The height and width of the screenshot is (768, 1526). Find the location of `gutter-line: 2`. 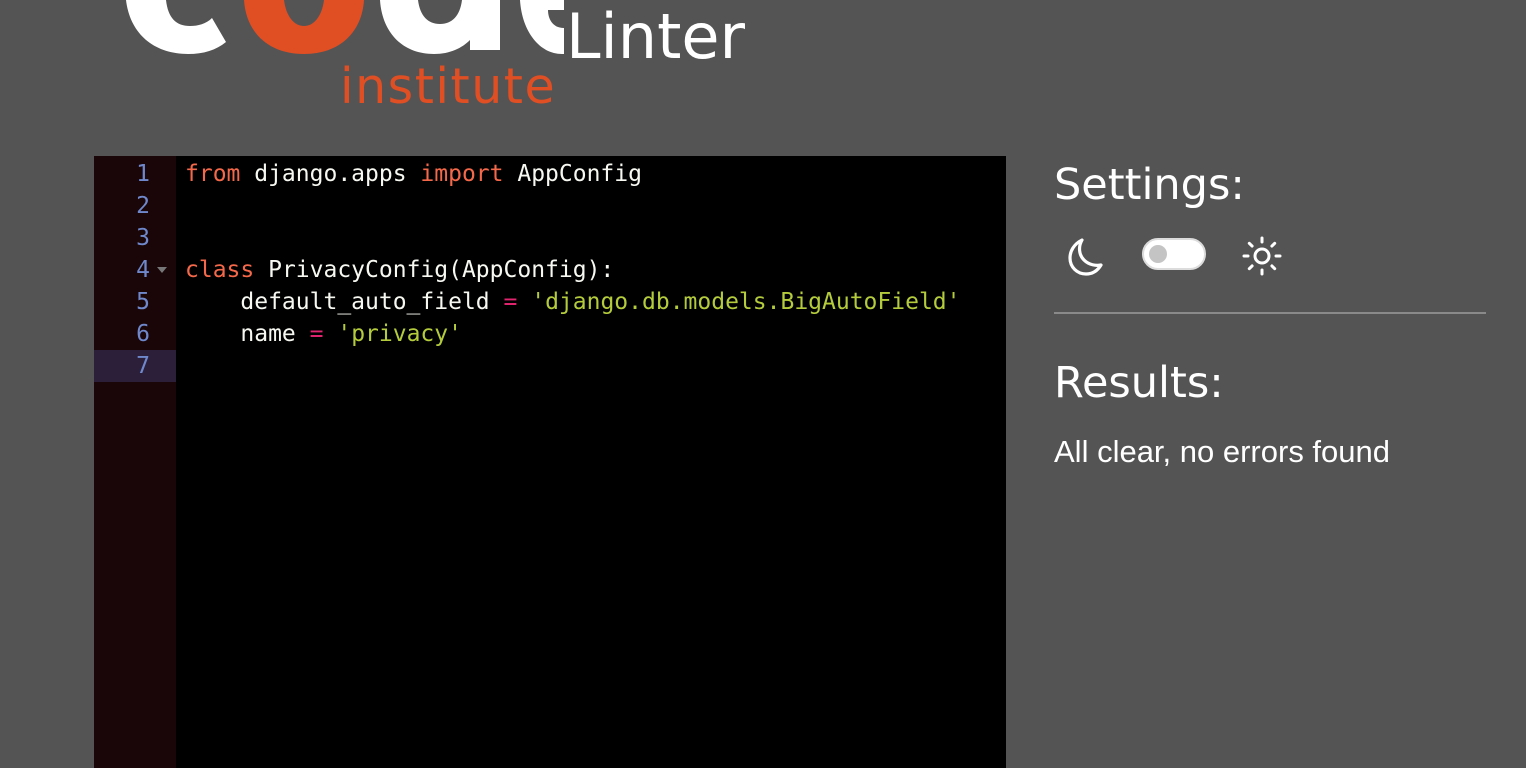

gutter-line: 2 is located at coordinates (135, 206).